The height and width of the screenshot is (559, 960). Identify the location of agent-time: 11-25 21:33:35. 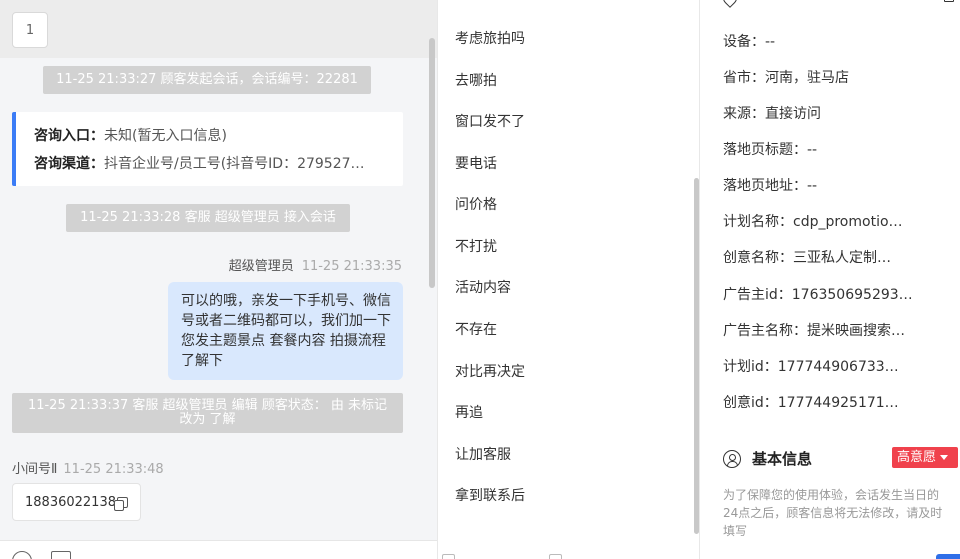
(351, 266).